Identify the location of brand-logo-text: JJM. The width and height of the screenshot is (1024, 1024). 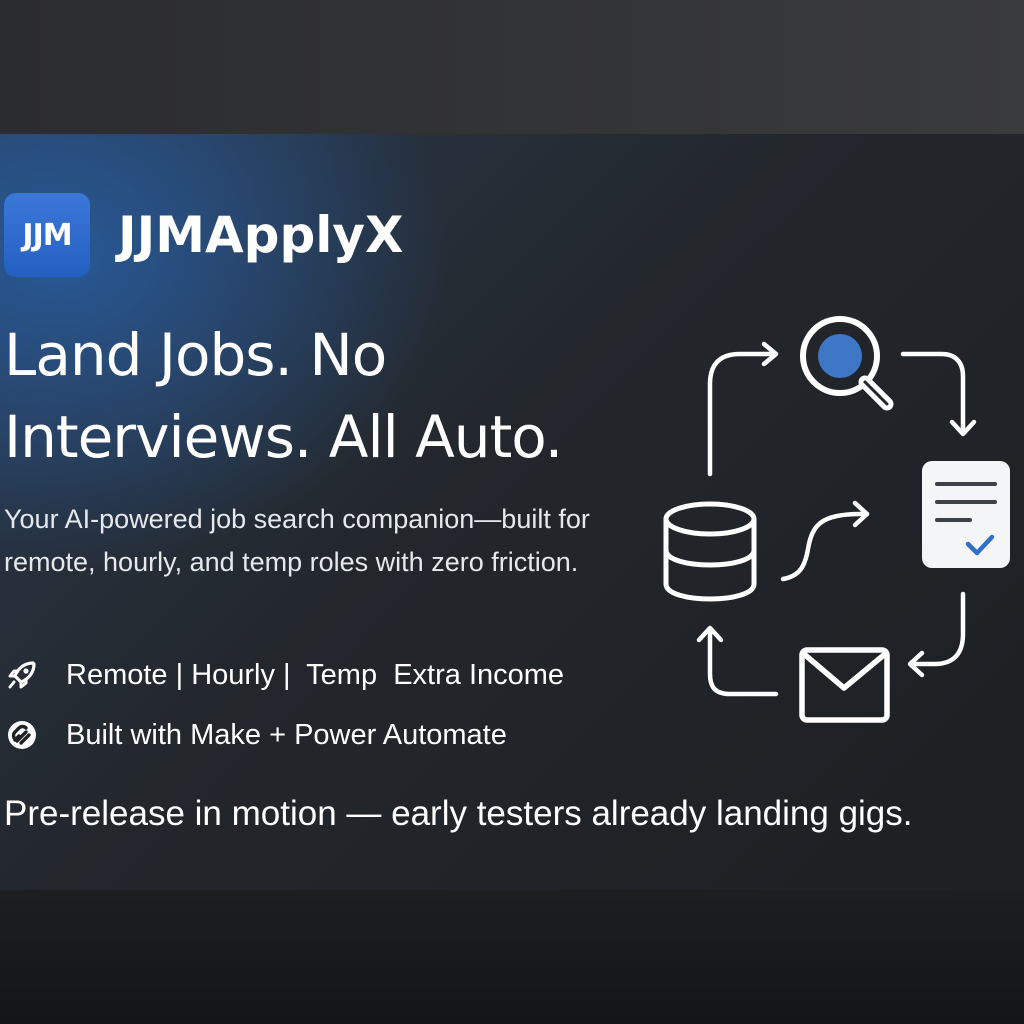
(47, 235).